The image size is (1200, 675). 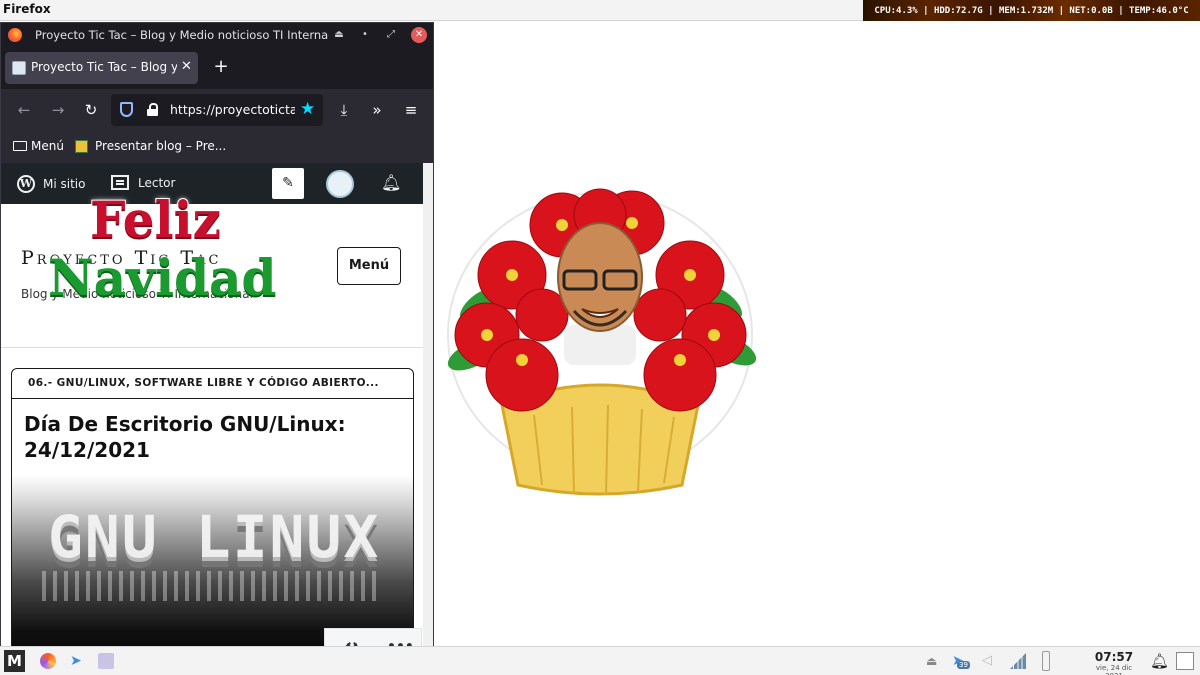 What do you see at coordinates (1046, 661) in the screenshot?
I see `battery-icon` at bounding box center [1046, 661].